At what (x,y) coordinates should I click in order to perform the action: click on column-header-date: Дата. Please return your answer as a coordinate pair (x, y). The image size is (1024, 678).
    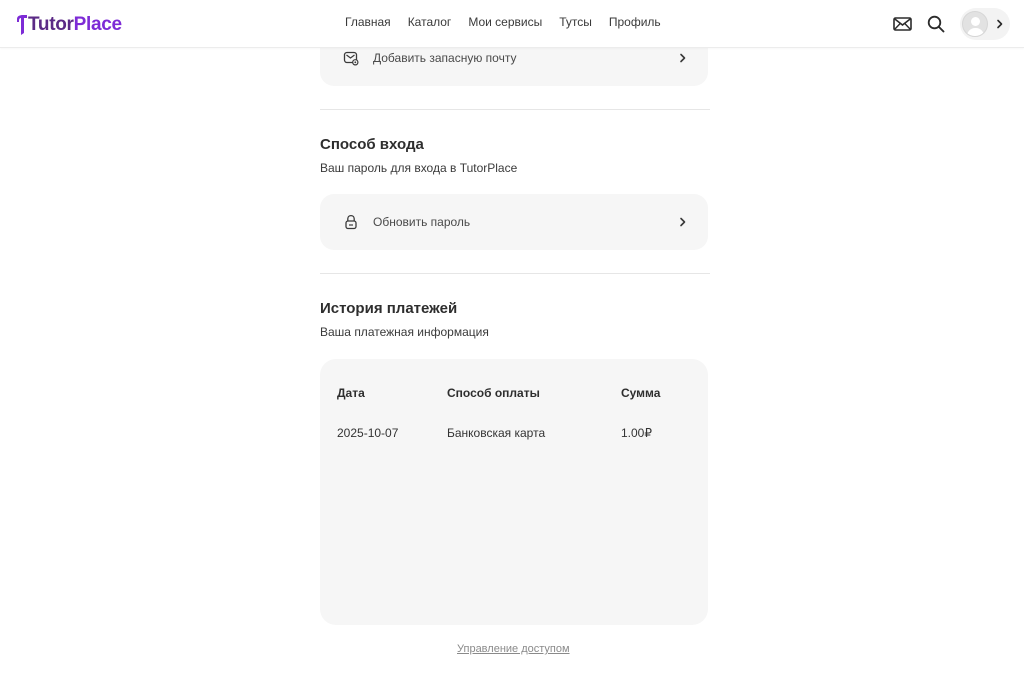
    Looking at the image, I should click on (351, 393).